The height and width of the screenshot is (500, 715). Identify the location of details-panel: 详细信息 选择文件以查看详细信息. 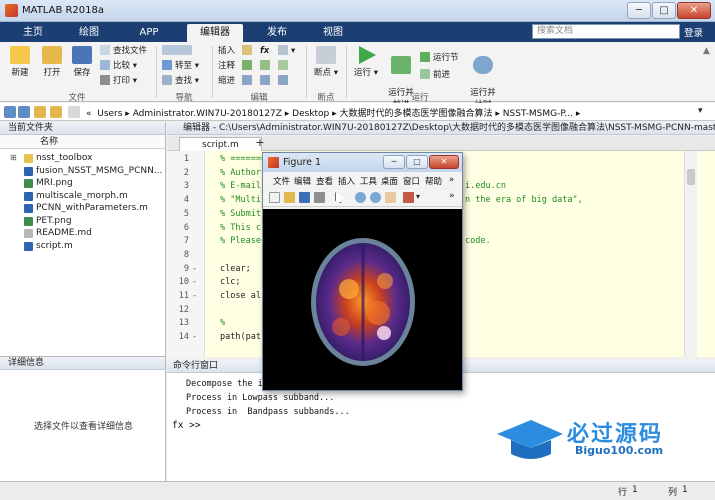
(83, 428).